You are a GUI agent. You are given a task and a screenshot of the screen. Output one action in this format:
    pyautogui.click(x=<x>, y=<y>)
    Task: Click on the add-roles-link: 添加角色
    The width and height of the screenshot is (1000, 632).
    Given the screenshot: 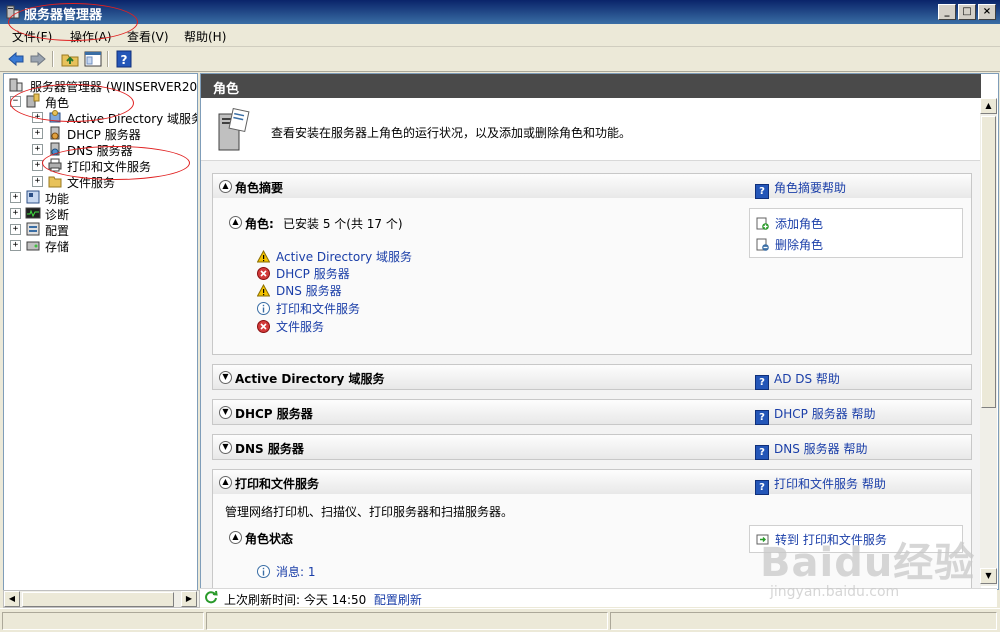 What is the action you would take?
    pyautogui.click(x=789, y=223)
    